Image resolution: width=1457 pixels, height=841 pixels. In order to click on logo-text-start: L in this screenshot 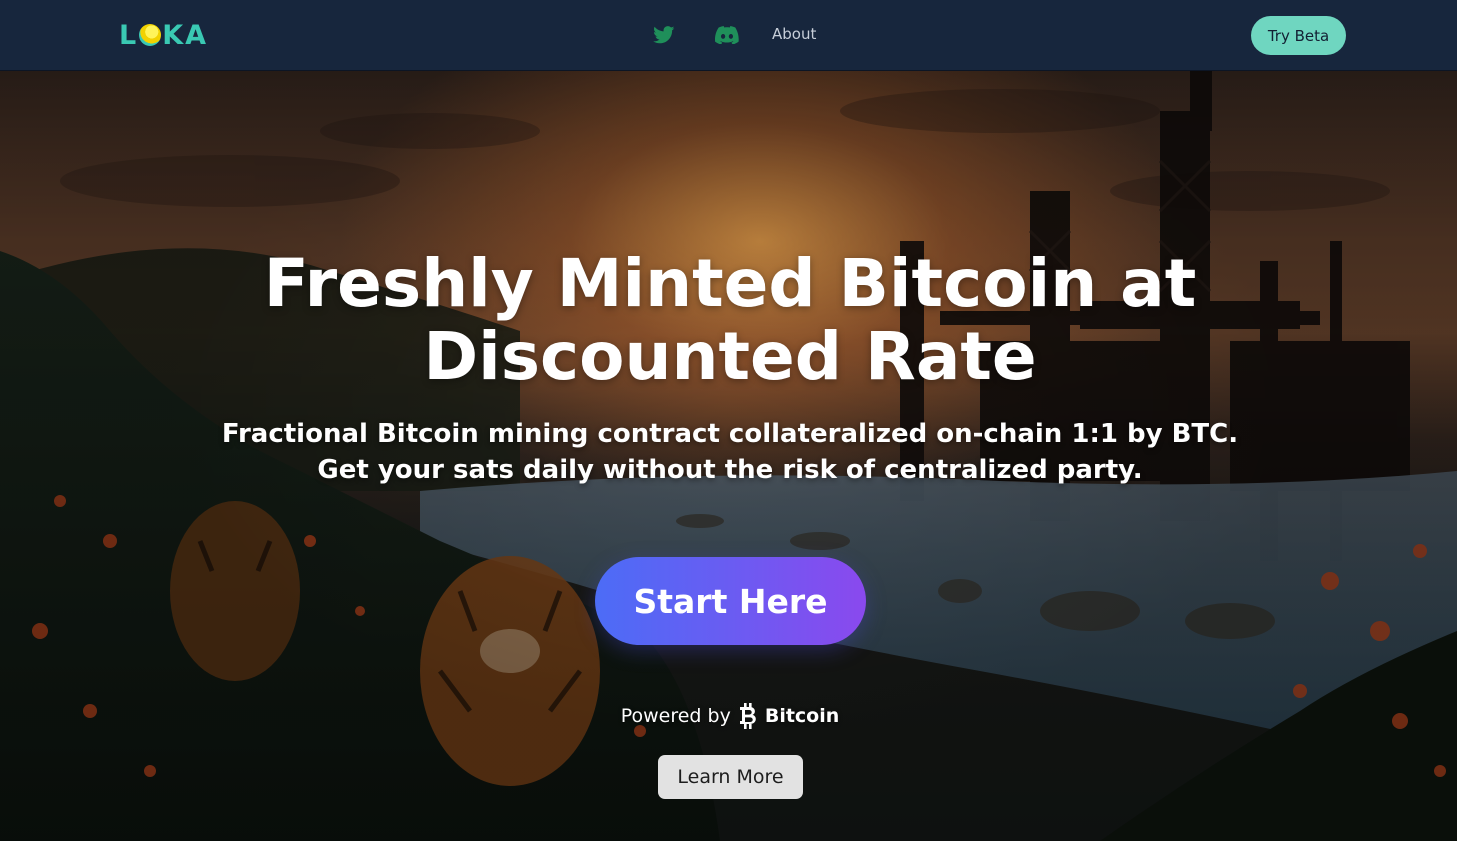, I will do `click(129, 35)`.